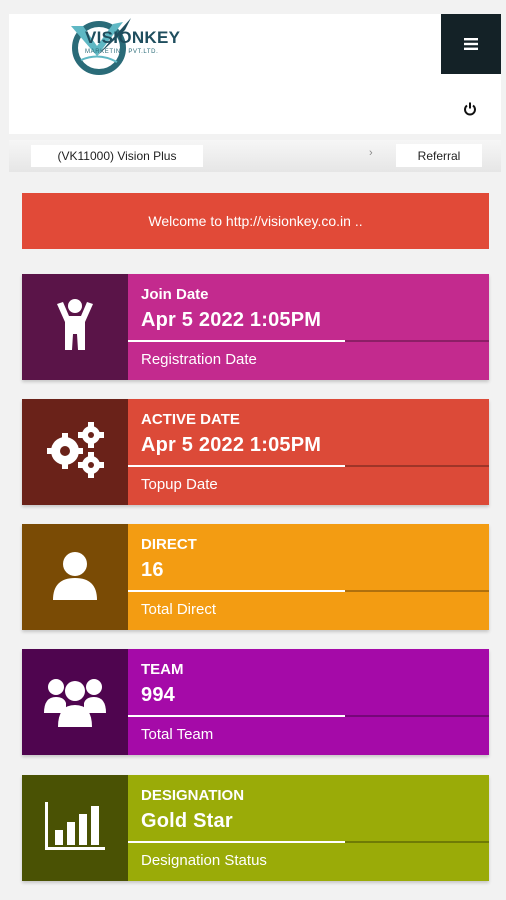 This screenshot has height=900, width=506. What do you see at coordinates (255, 74) in the screenshot?
I see `app-header: VISIONKEY MARKETING PVT.LTD.` at bounding box center [255, 74].